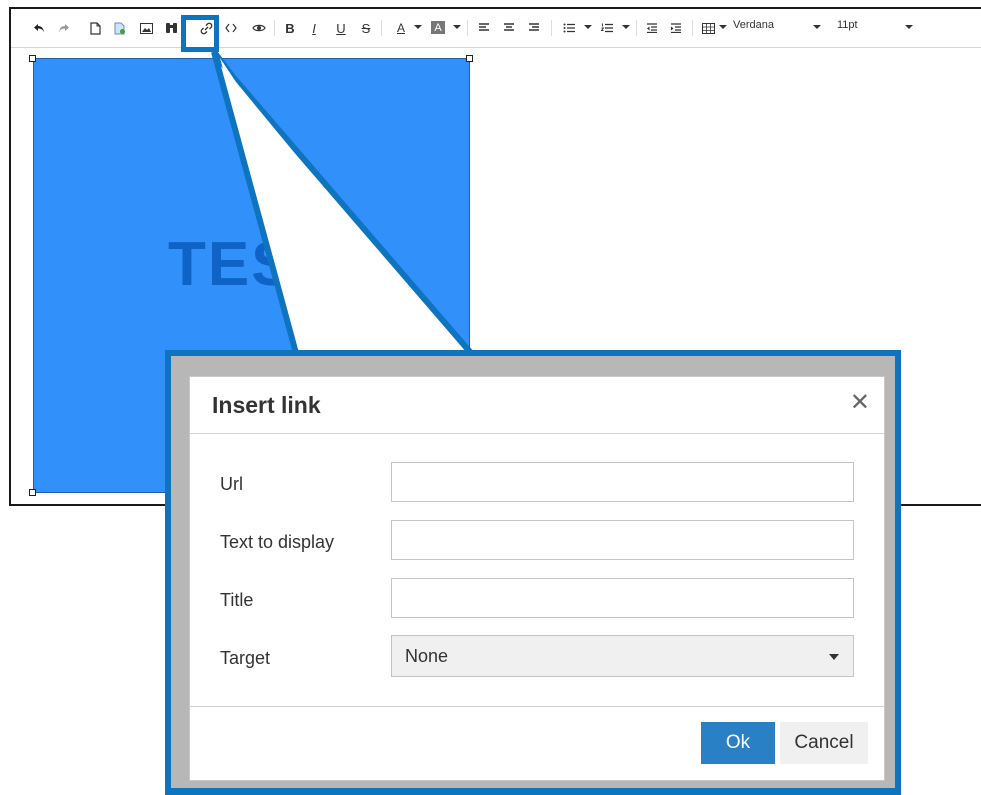  I want to click on title-input, so click(622, 598).